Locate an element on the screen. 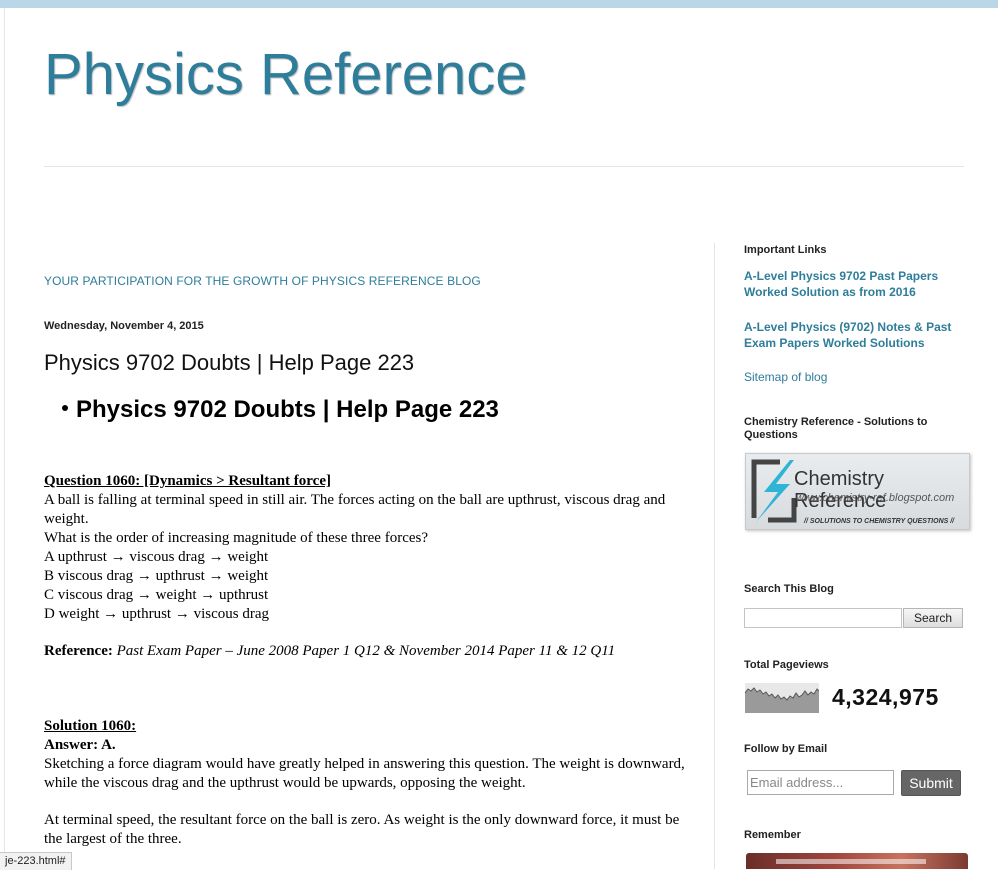 Image resolution: width=998 pixels, height=870 pixels. pageviews-count: 4,324,975 is located at coordinates (885, 697).